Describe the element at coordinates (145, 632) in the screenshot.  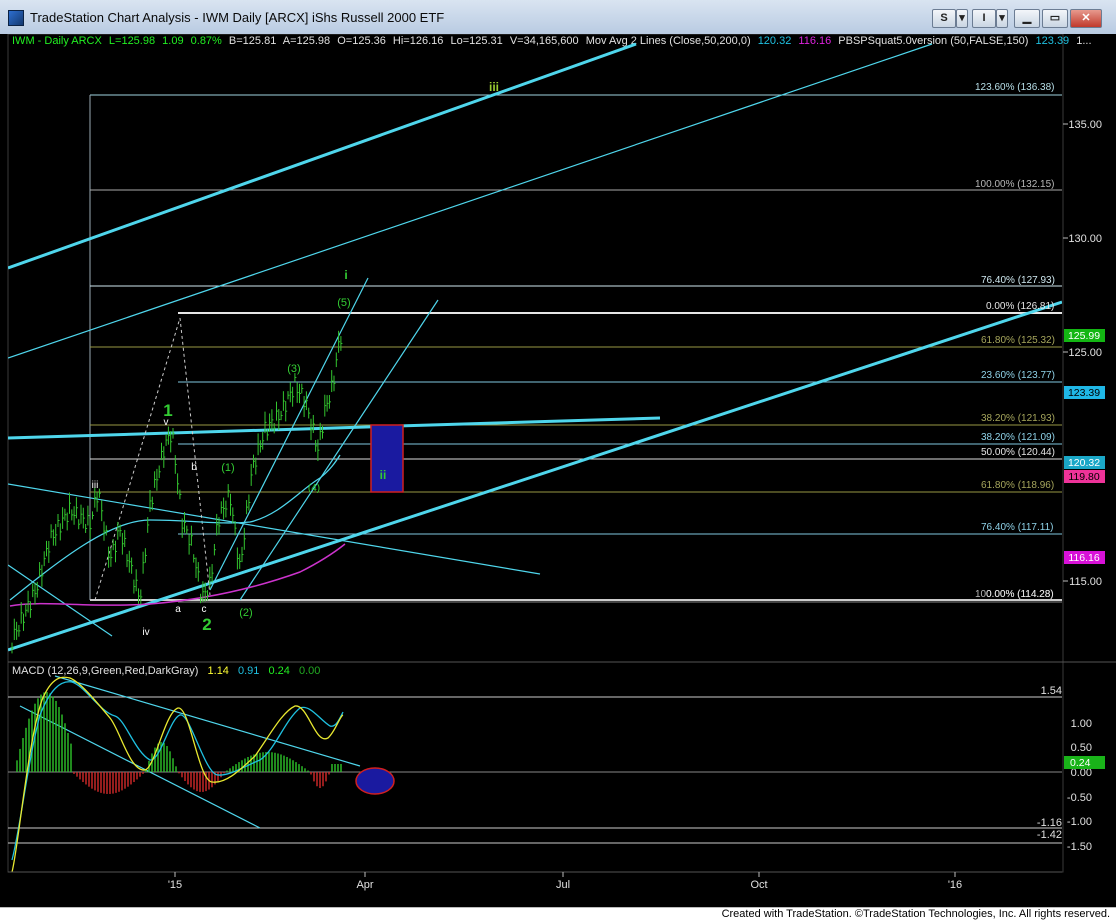
I see `wave-label: iv` at that location.